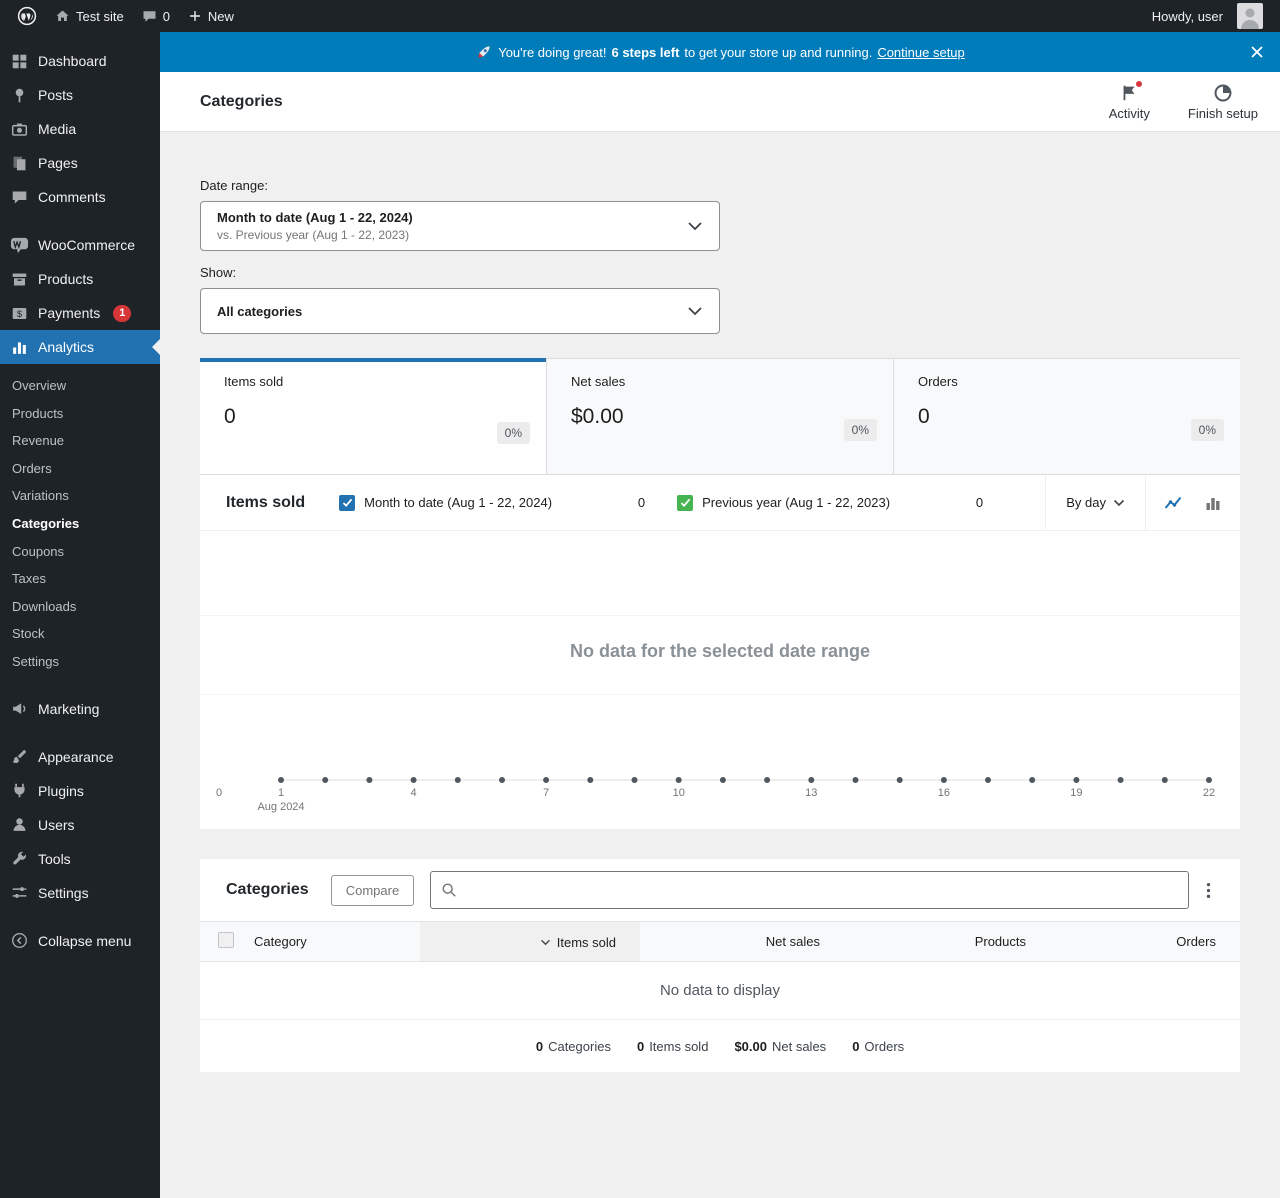 This screenshot has height=1198, width=1280. Describe the element at coordinates (1086, 502) in the screenshot. I see `interval-value: By day` at that location.